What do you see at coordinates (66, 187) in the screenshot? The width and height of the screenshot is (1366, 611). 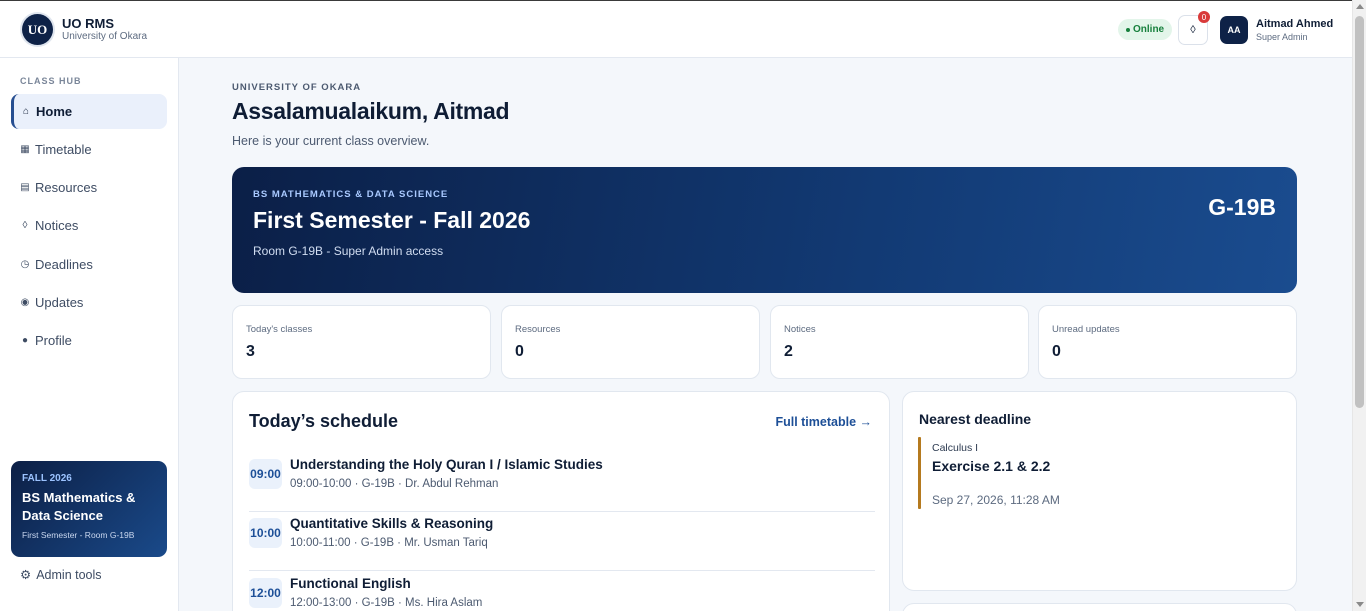 I see `sidebar-item-label: Resources` at bounding box center [66, 187].